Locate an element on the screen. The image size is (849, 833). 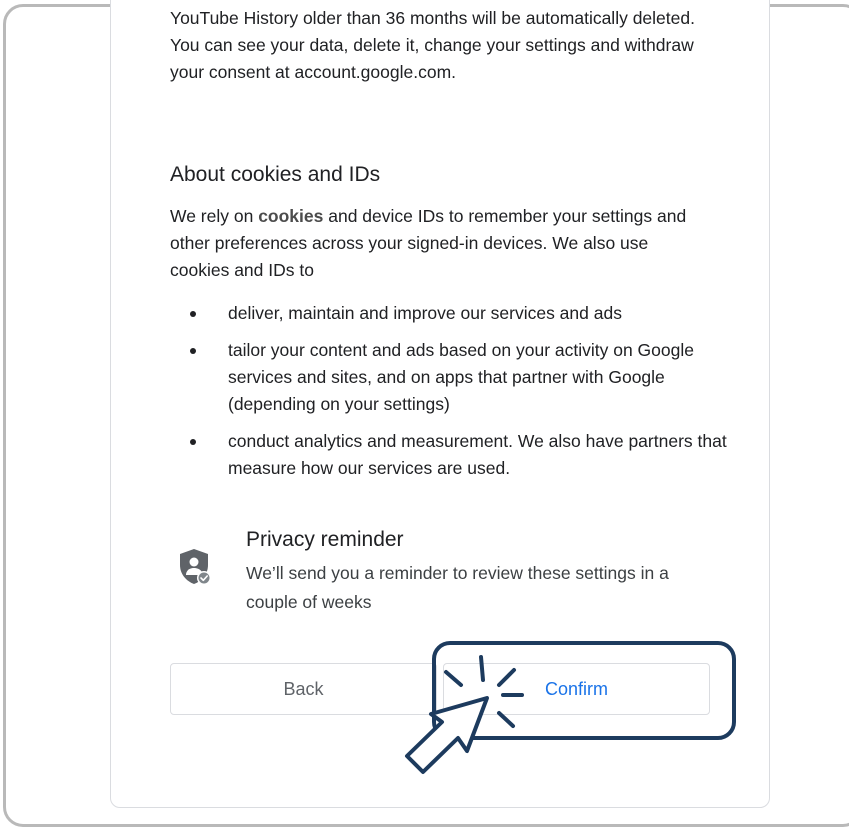
privacy-reminder-title: Privacy reminder is located at coordinates (325, 539).